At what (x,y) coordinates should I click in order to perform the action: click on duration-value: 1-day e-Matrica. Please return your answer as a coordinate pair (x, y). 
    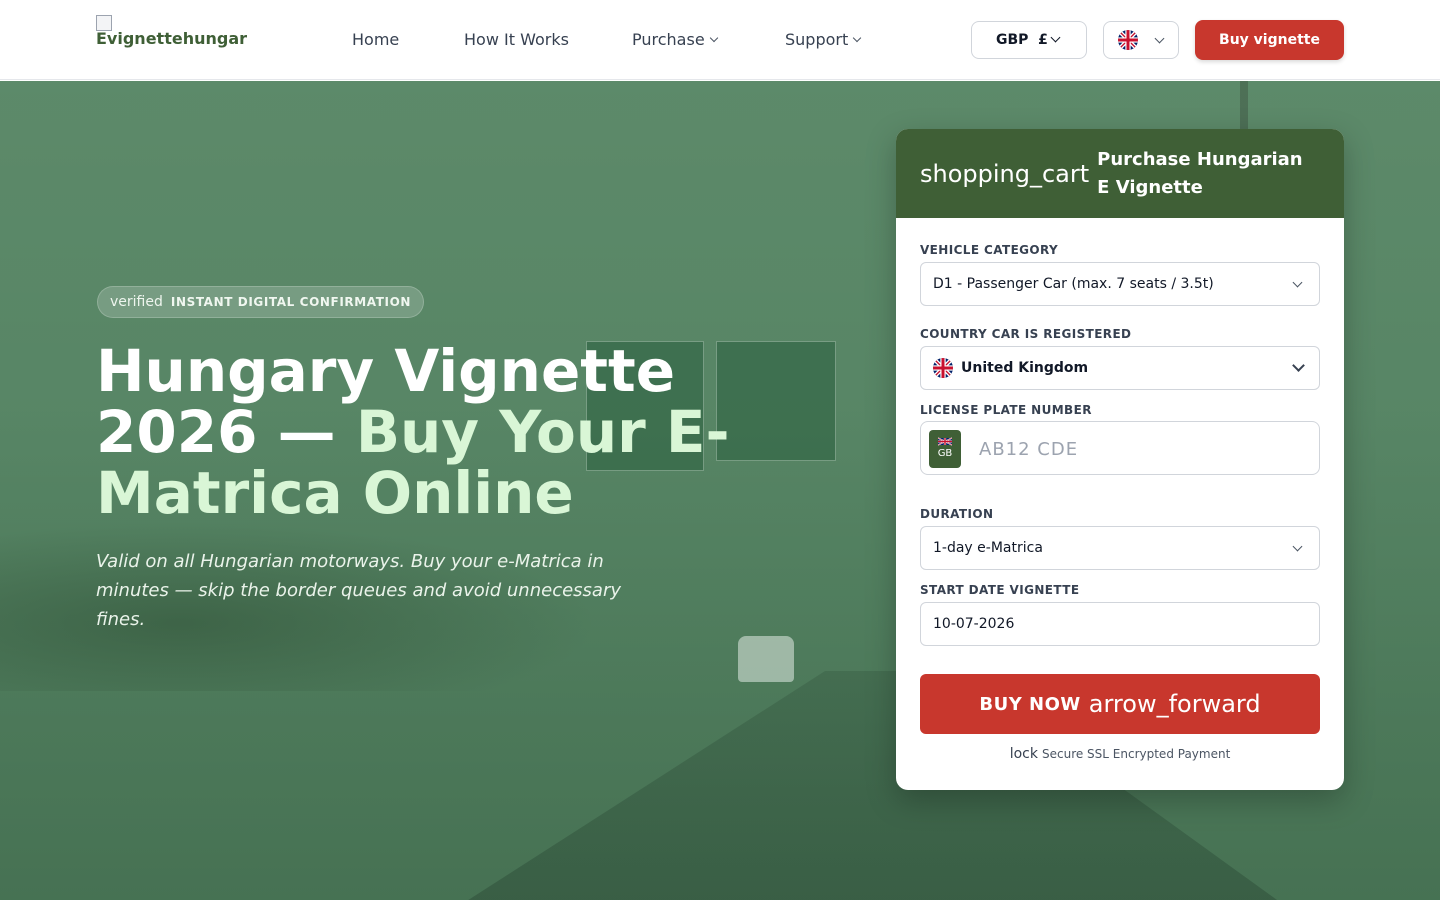
    Looking at the image, I should click on (988, 548).